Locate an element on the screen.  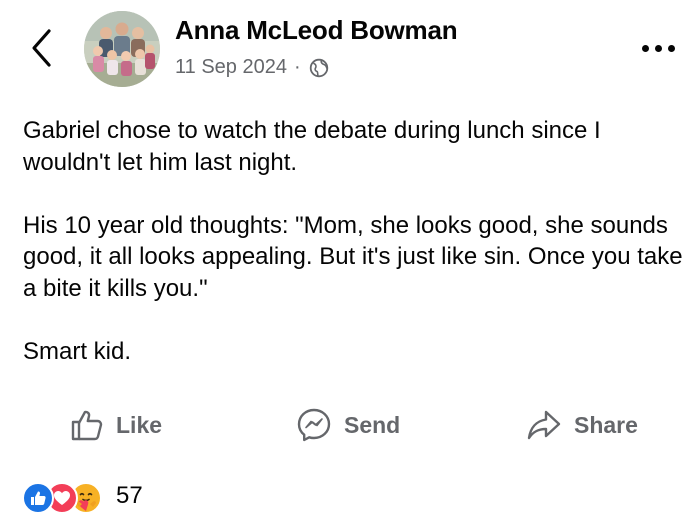
back-button is located at coordinates (42, 48).